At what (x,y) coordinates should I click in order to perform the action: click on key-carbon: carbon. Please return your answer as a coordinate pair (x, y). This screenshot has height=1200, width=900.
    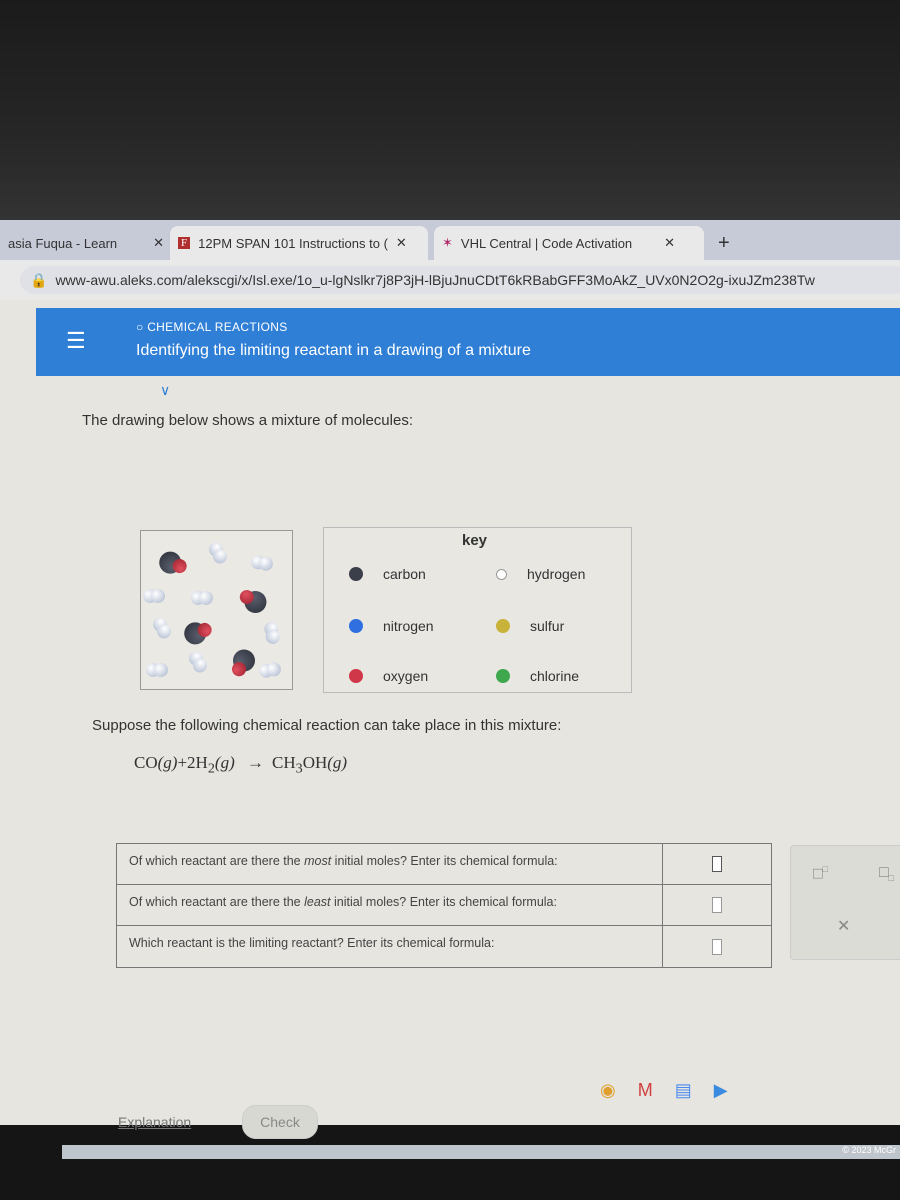
    Looking at the image, I should click on (387, 574).